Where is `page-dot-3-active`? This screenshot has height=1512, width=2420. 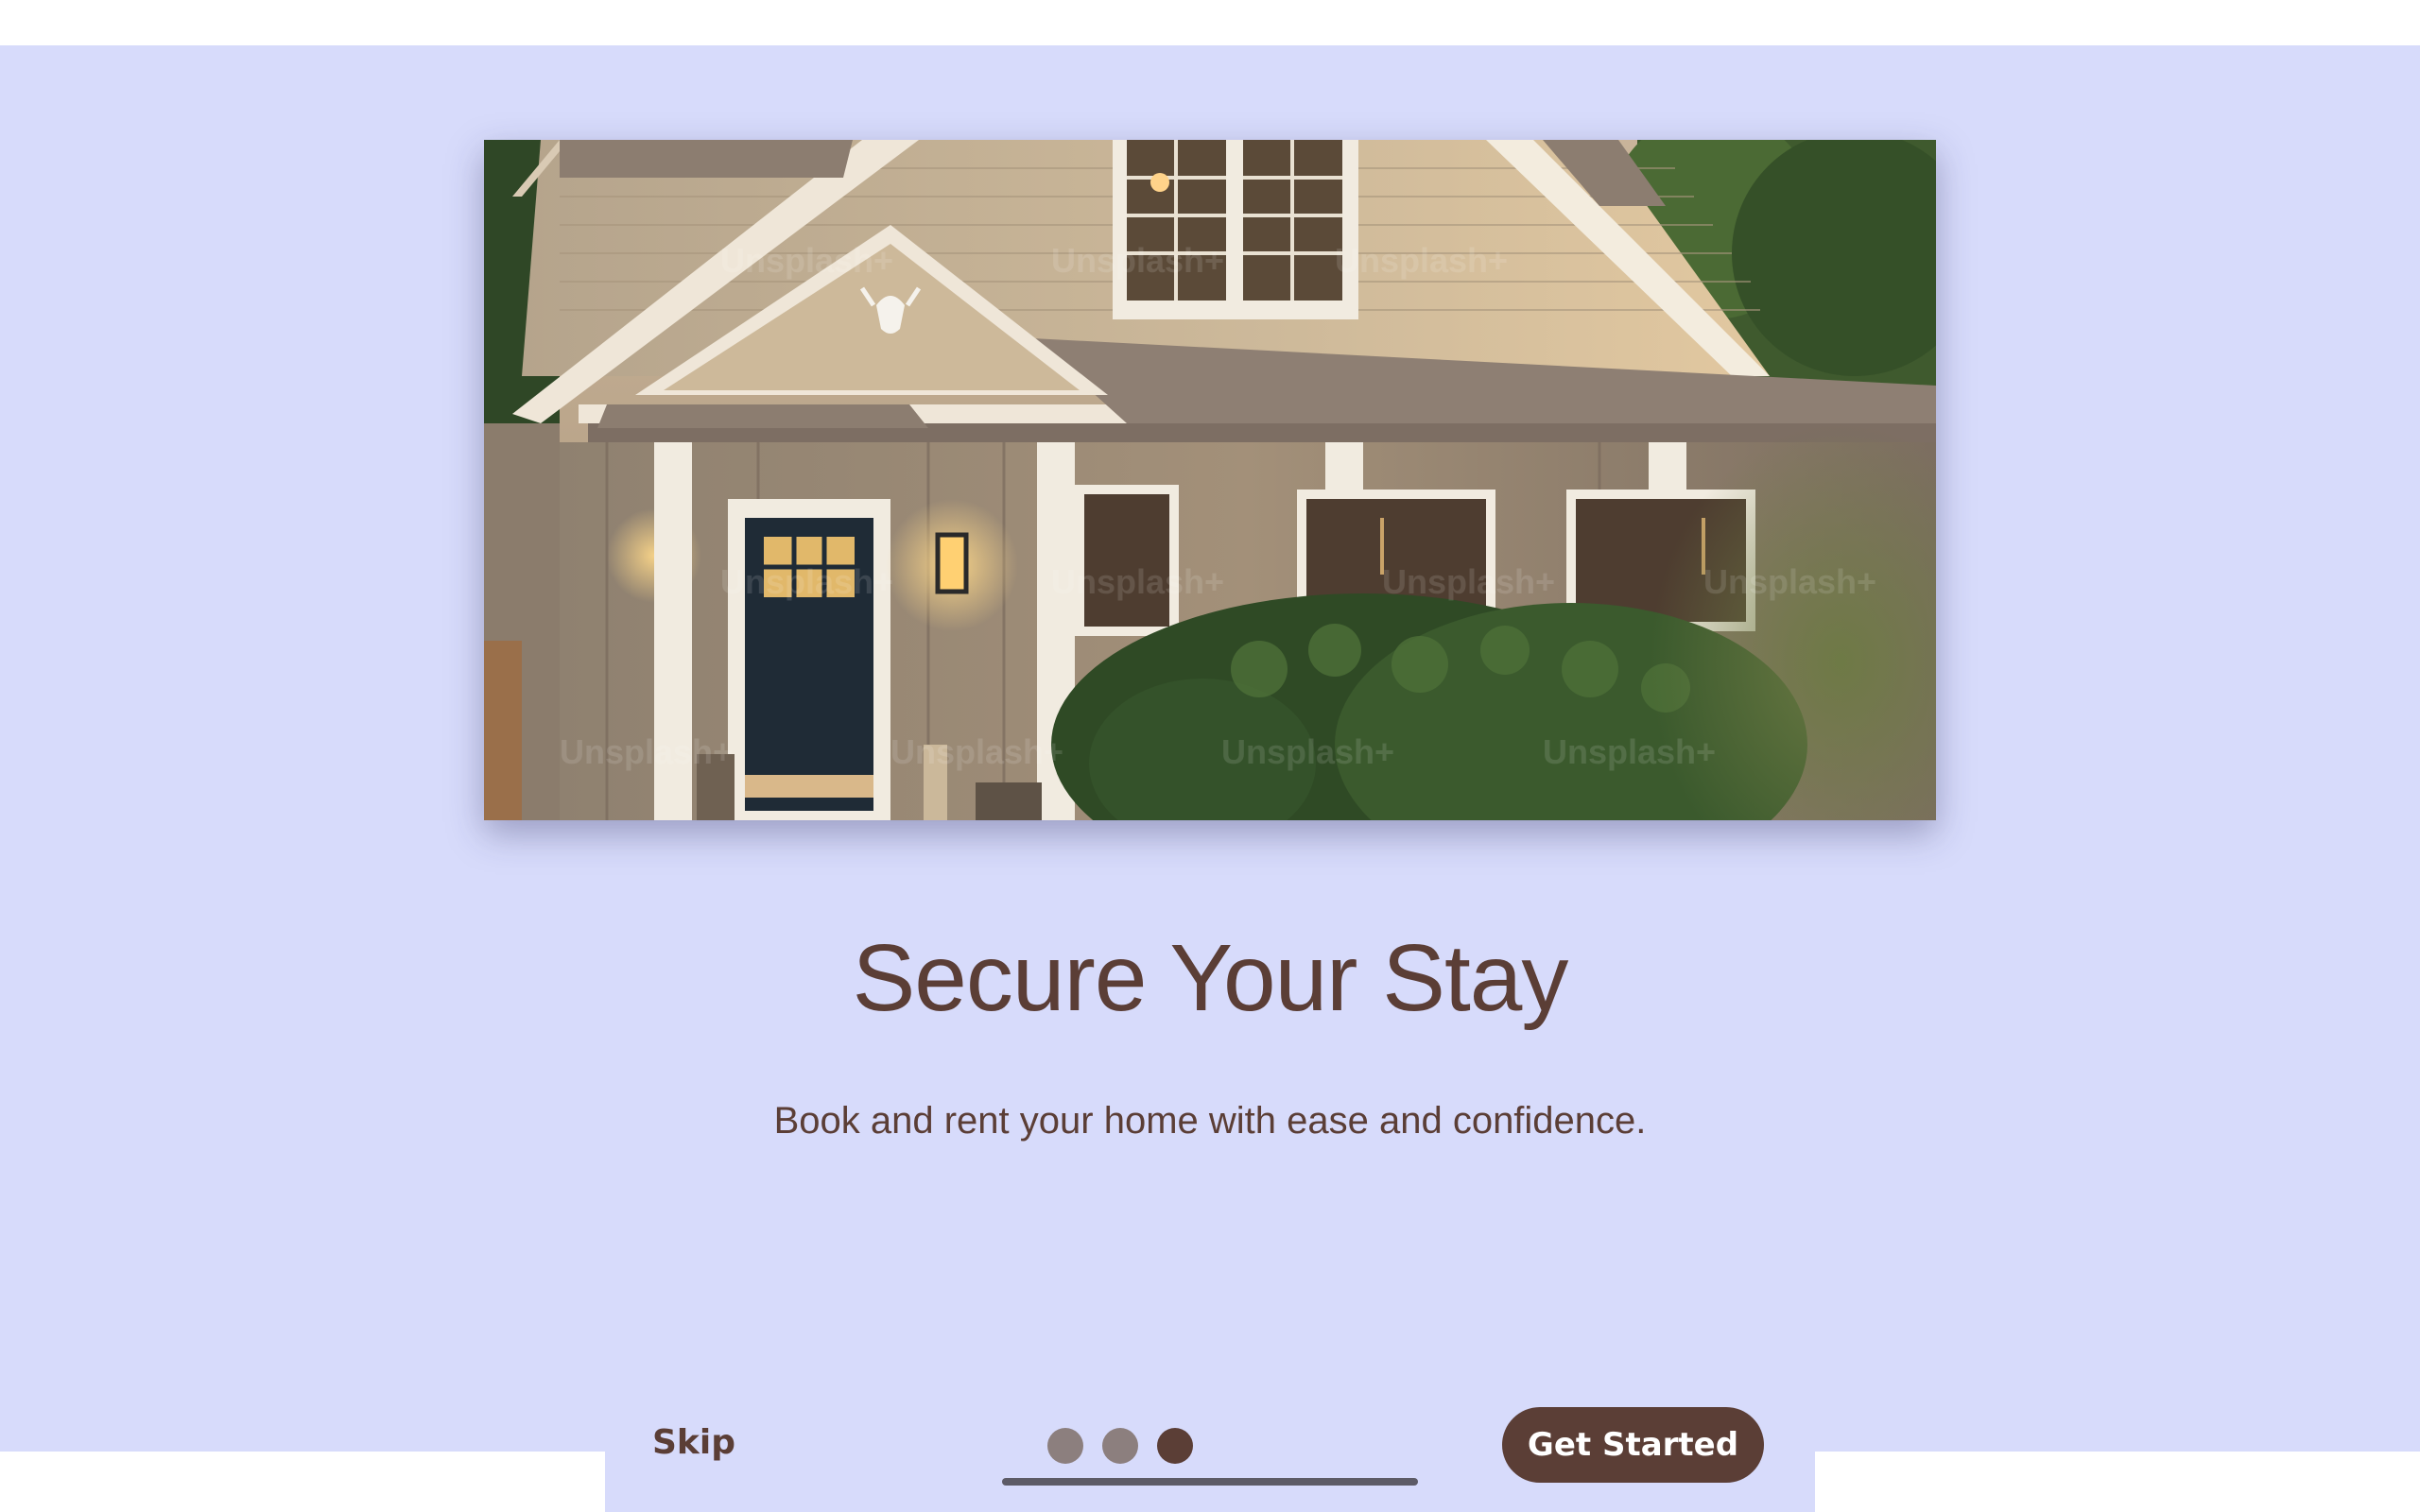 page-dot-3-active is located at coordinates (1175, 1446).